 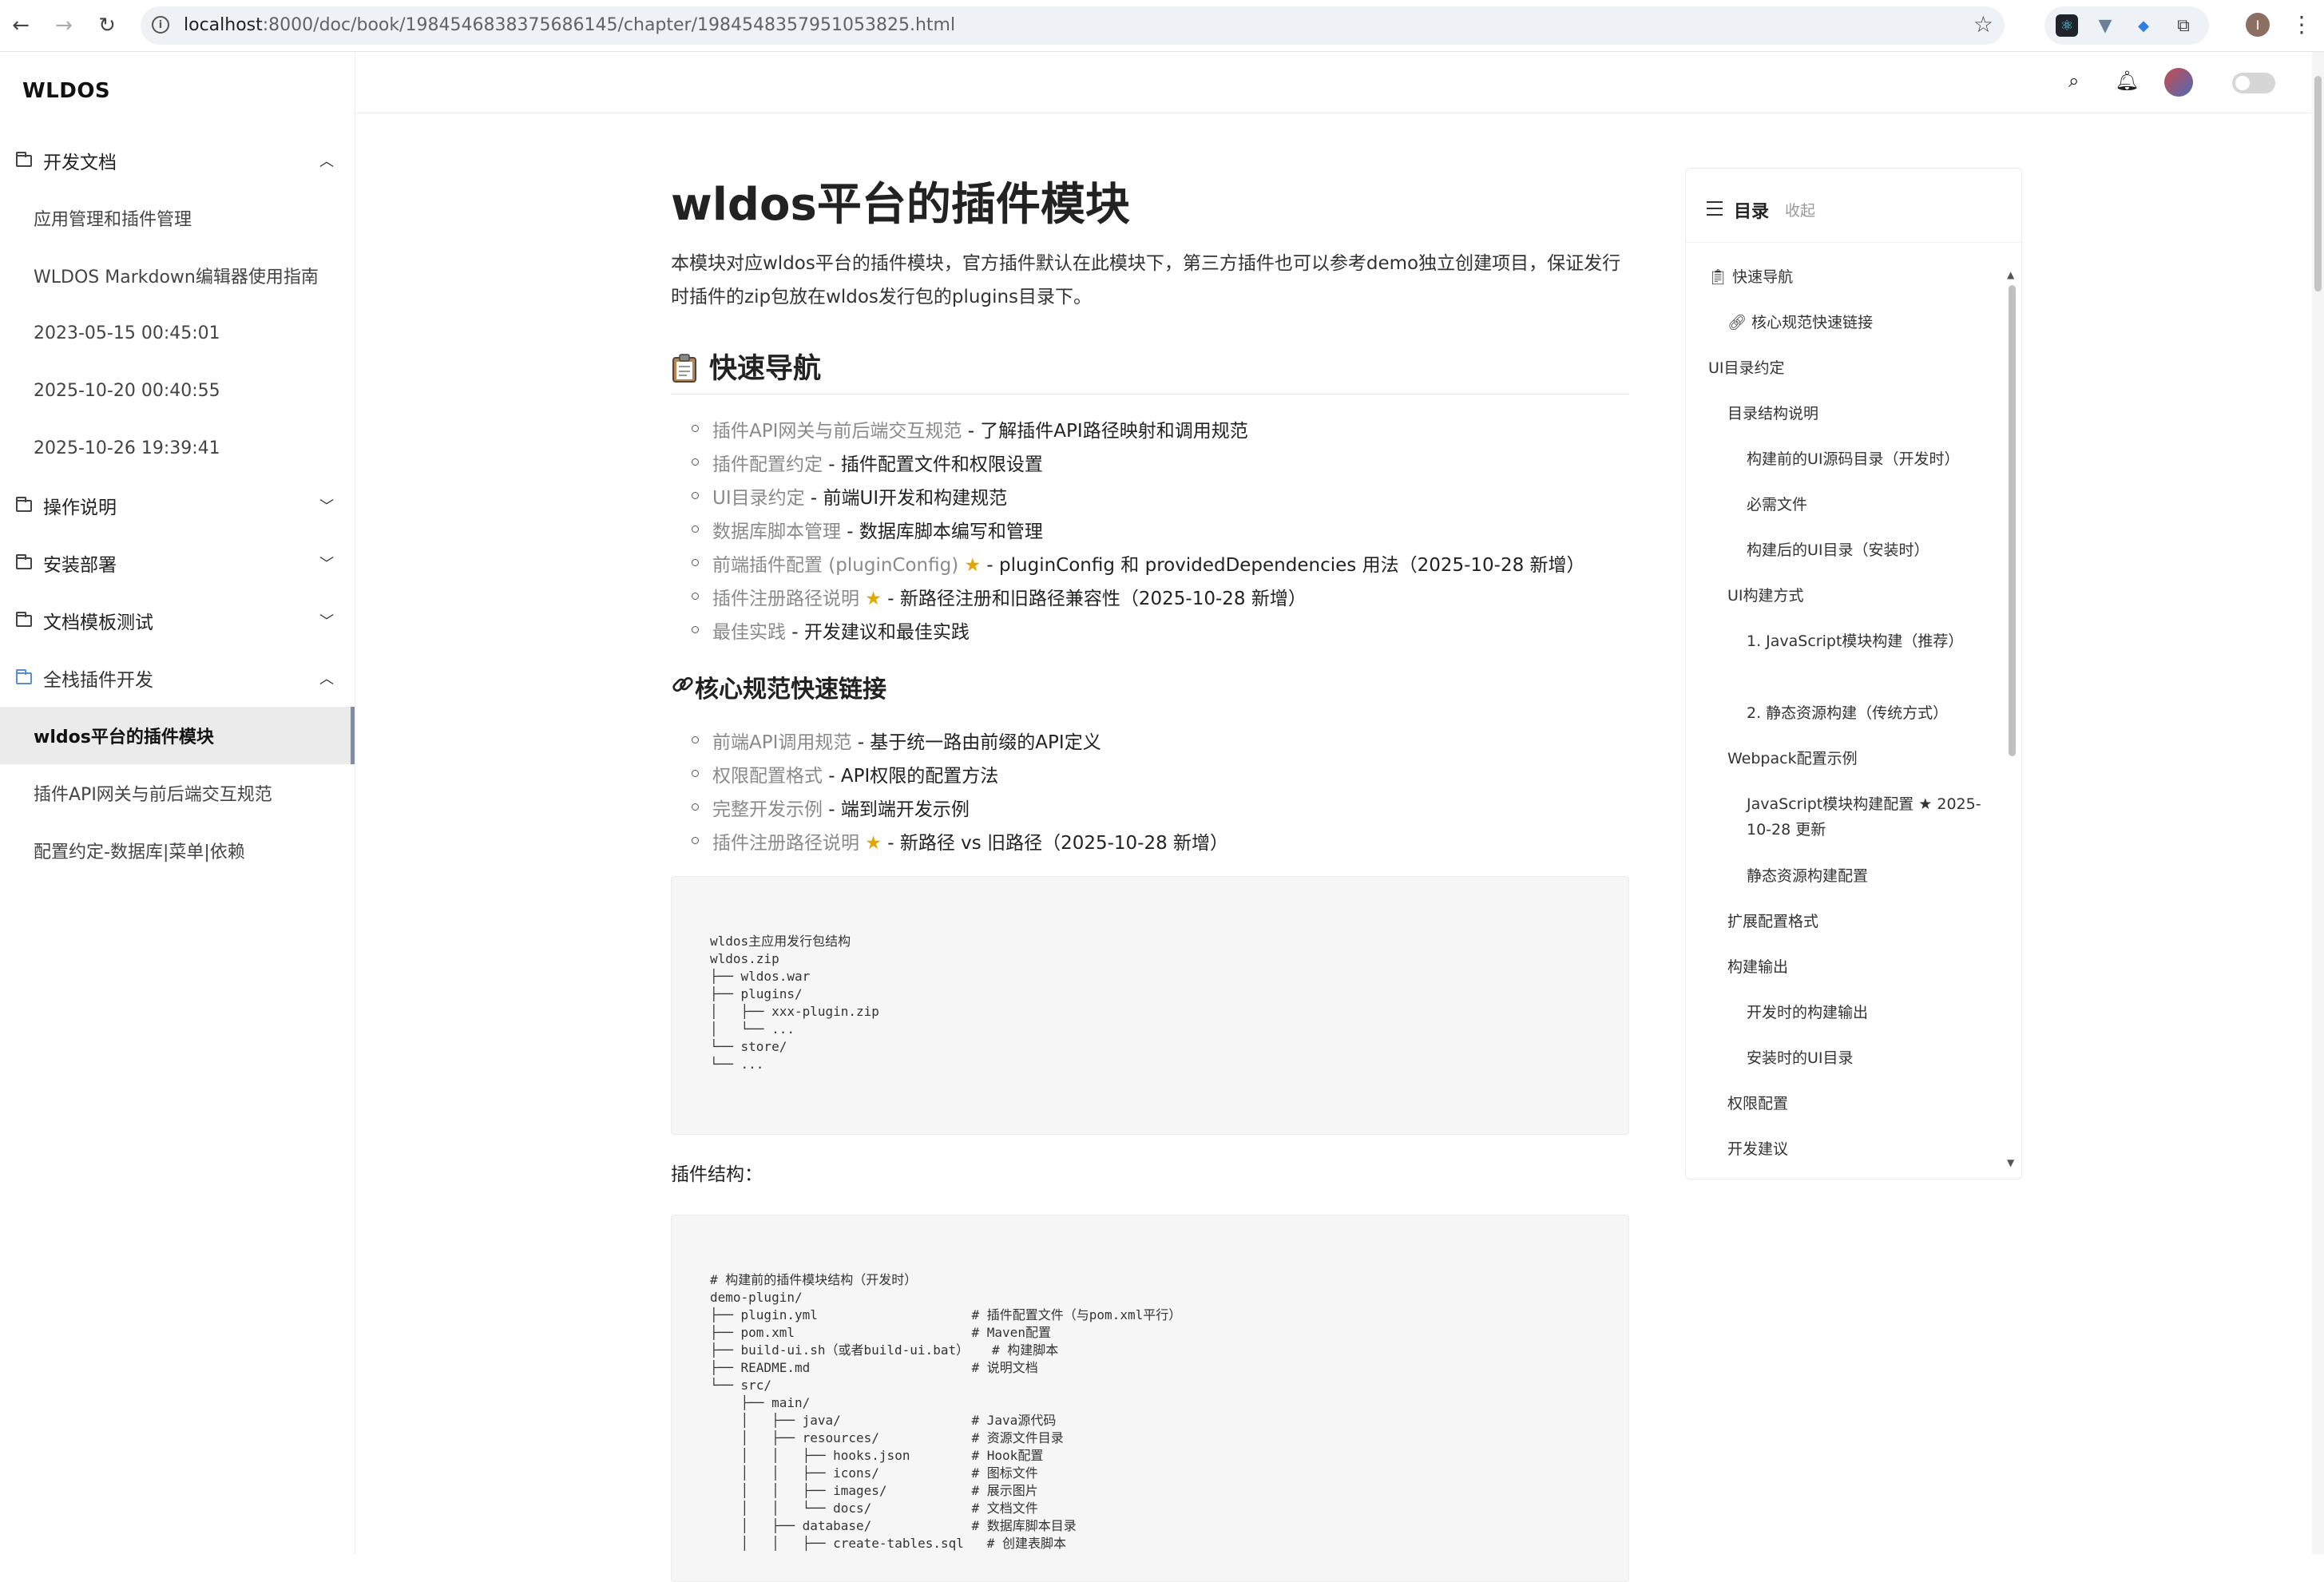 What do you see at coordinates (2318, 803) in the screenshot?
I see `page-scrollbar` at bounding box center [2318, 803].